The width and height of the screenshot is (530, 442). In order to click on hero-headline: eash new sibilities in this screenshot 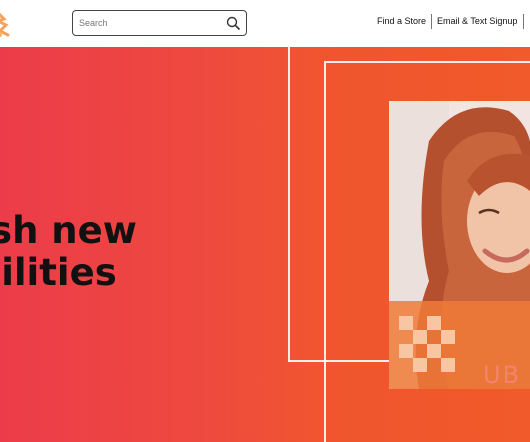, I will do `click(140, 252)`.